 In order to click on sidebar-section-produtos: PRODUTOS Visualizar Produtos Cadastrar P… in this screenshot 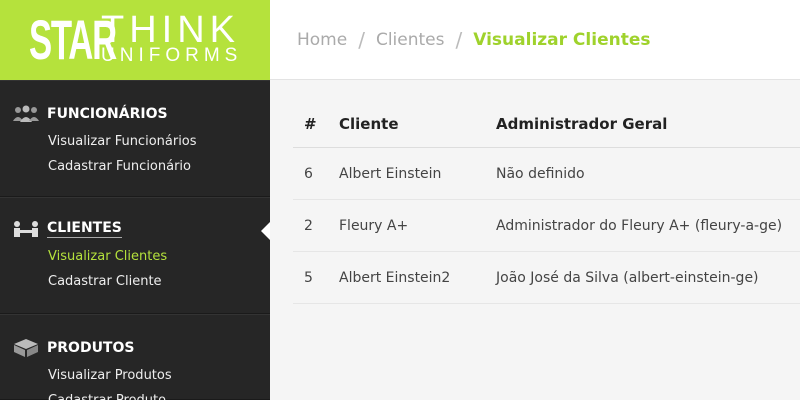, I will do `click(135, 357)`.